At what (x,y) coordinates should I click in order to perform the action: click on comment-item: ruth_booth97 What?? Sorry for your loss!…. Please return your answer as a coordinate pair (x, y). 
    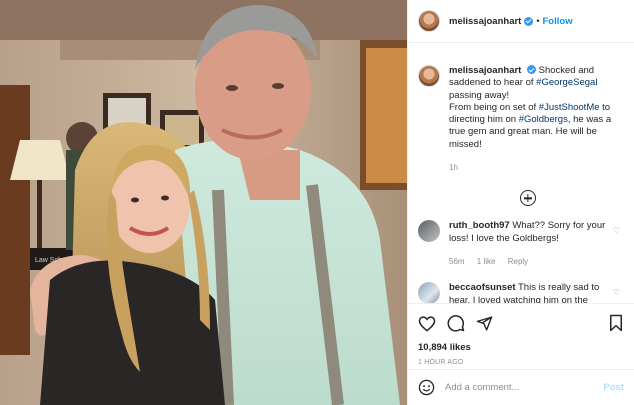
    Looking at the image, I should click on (521, 244).